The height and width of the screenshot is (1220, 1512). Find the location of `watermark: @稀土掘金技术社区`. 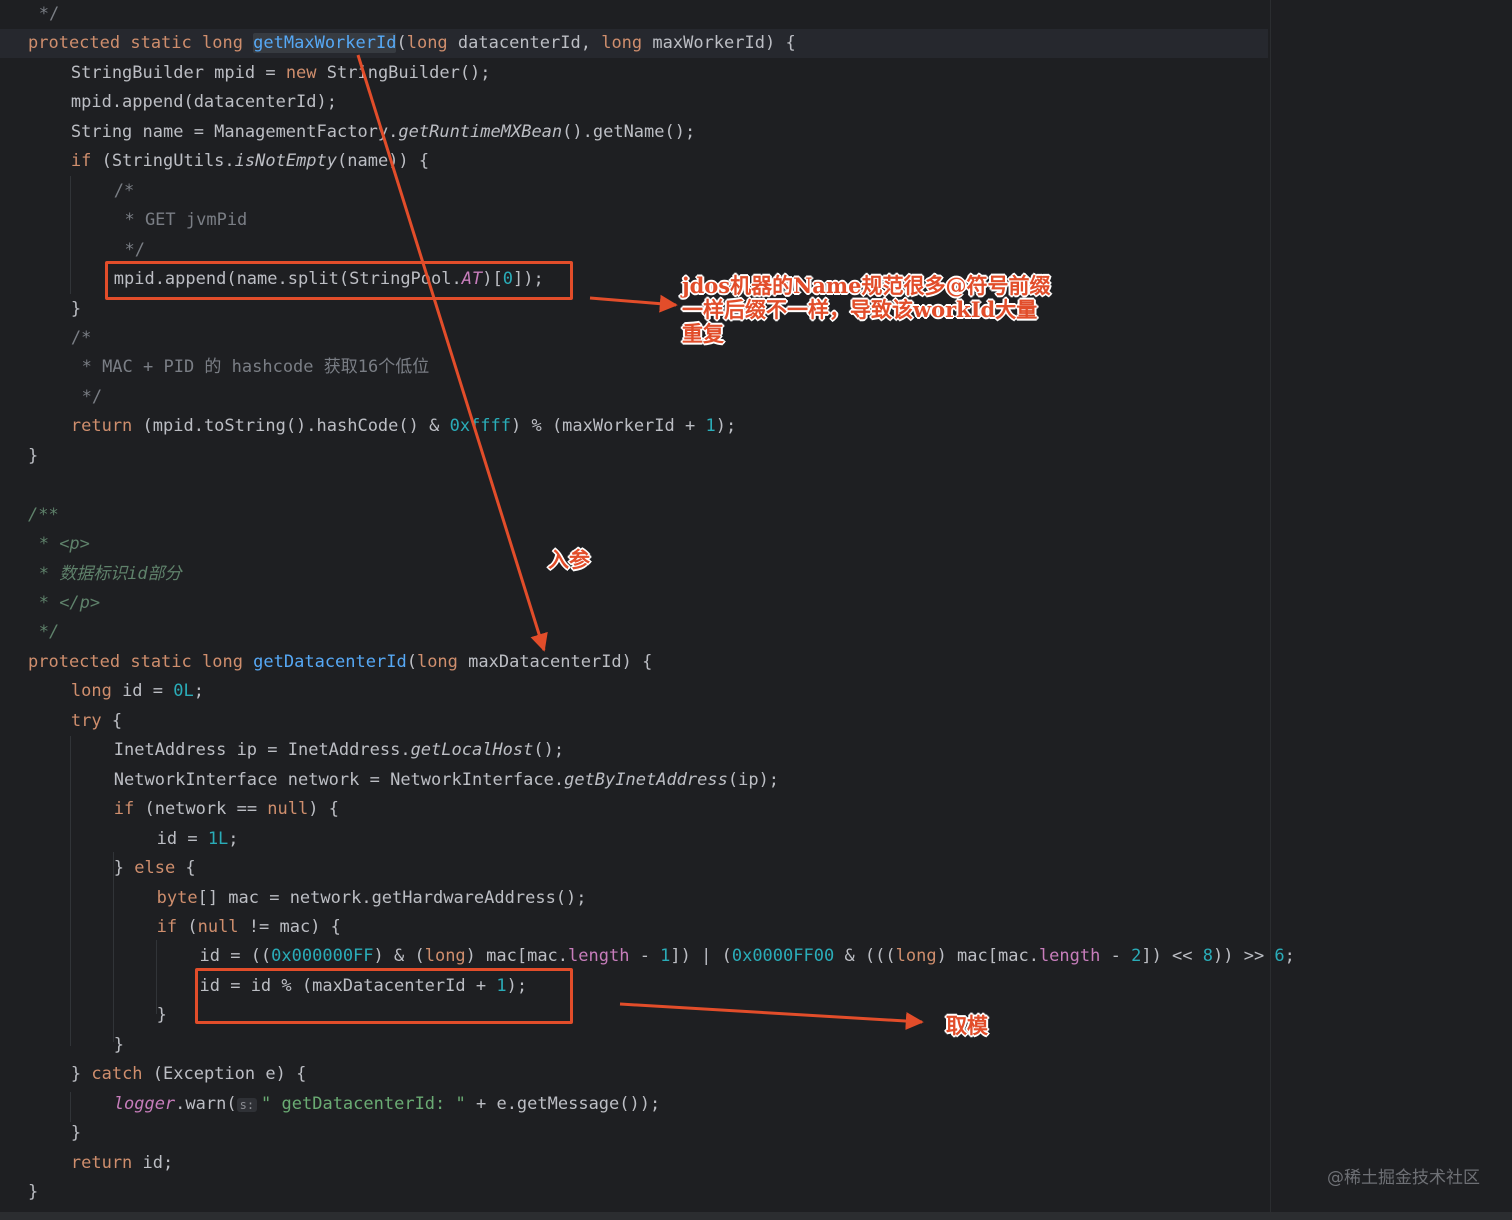

watermark: @稀土掘金技术社区 is located at coordinates (1403, 1178).